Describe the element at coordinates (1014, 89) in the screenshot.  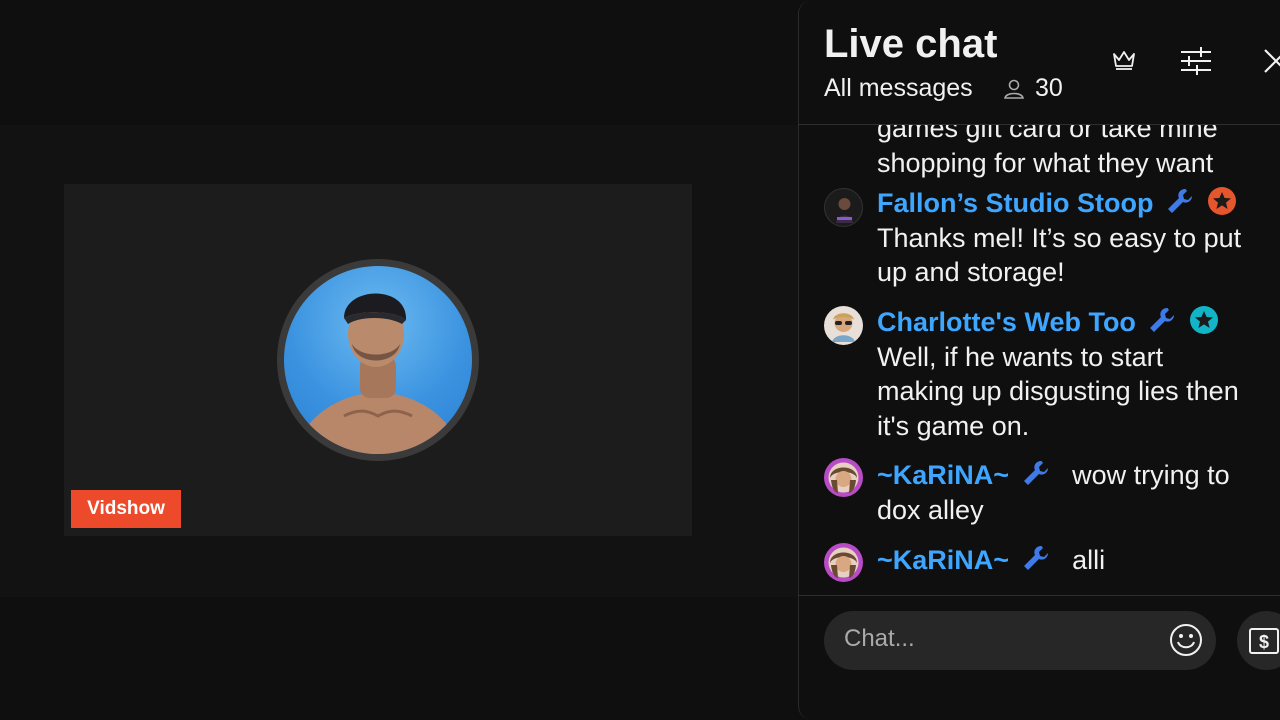
I see `person-icon` at that location.